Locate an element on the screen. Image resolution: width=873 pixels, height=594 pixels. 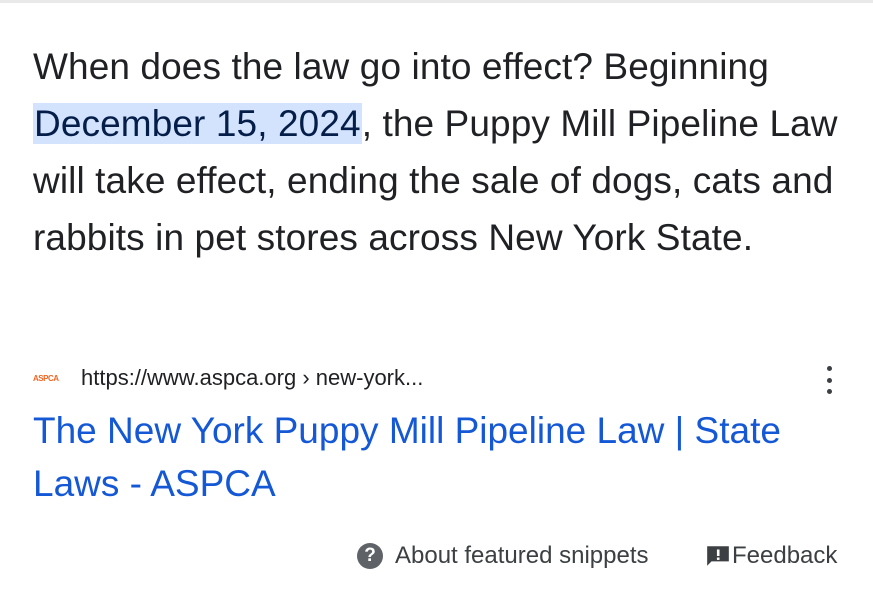
top-divider is located at coordinates (436, 1).